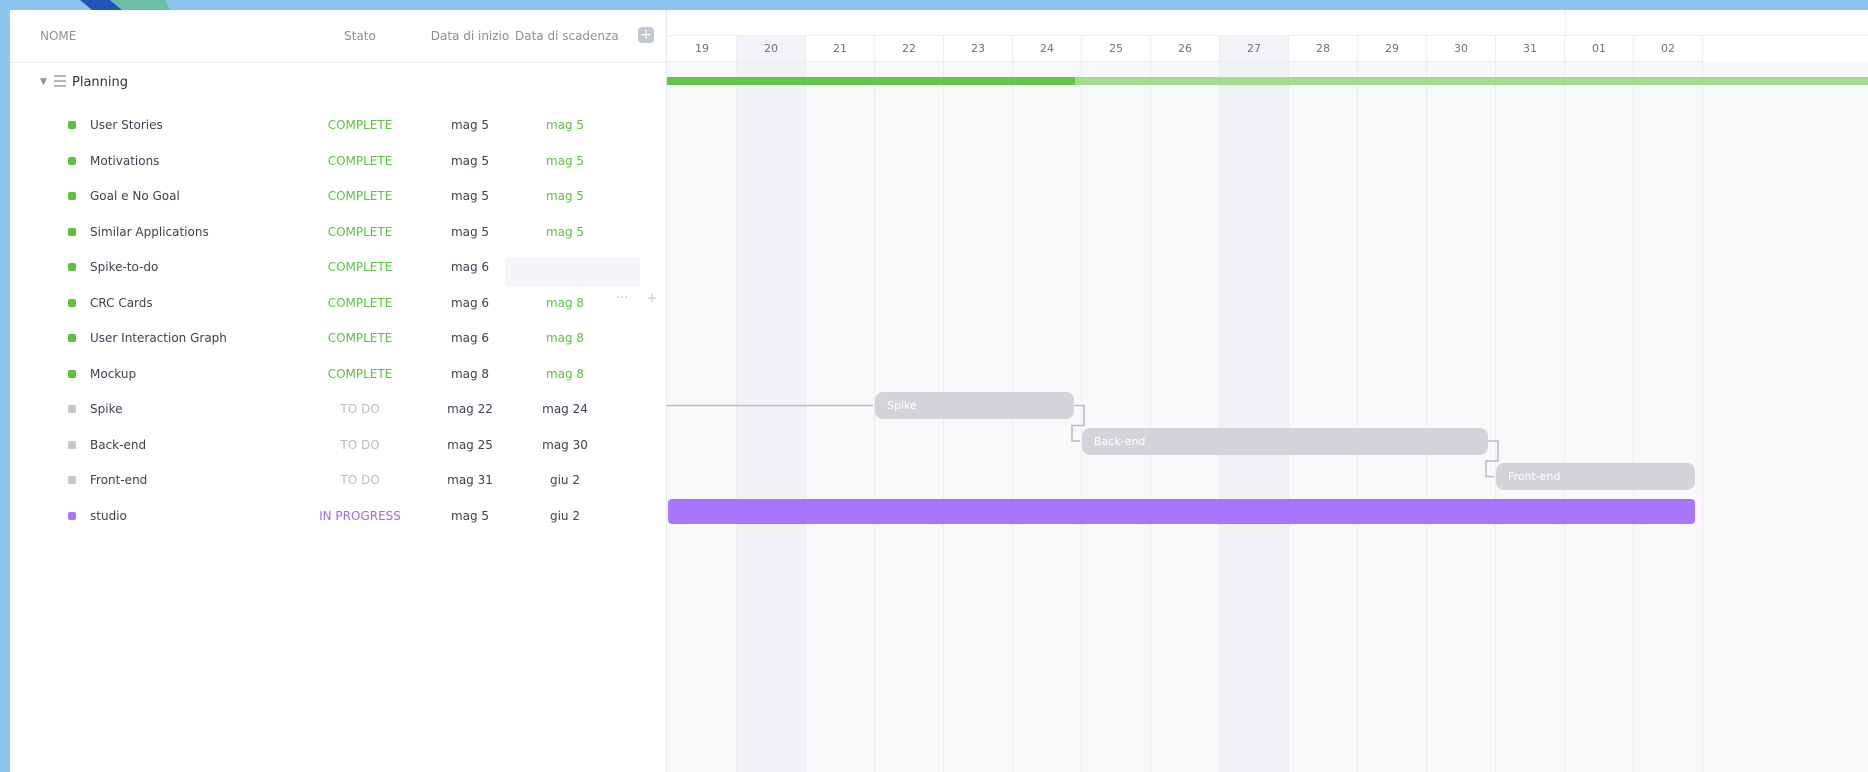  I want to click on group-name: Planning, so click(100, 82).